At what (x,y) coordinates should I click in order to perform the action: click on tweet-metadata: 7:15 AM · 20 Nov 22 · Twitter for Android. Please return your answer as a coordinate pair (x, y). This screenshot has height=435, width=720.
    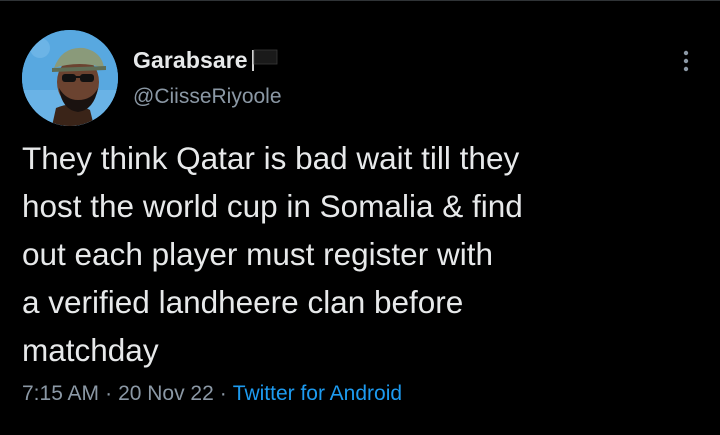
    Looking at the image, I should click on (212, 394).